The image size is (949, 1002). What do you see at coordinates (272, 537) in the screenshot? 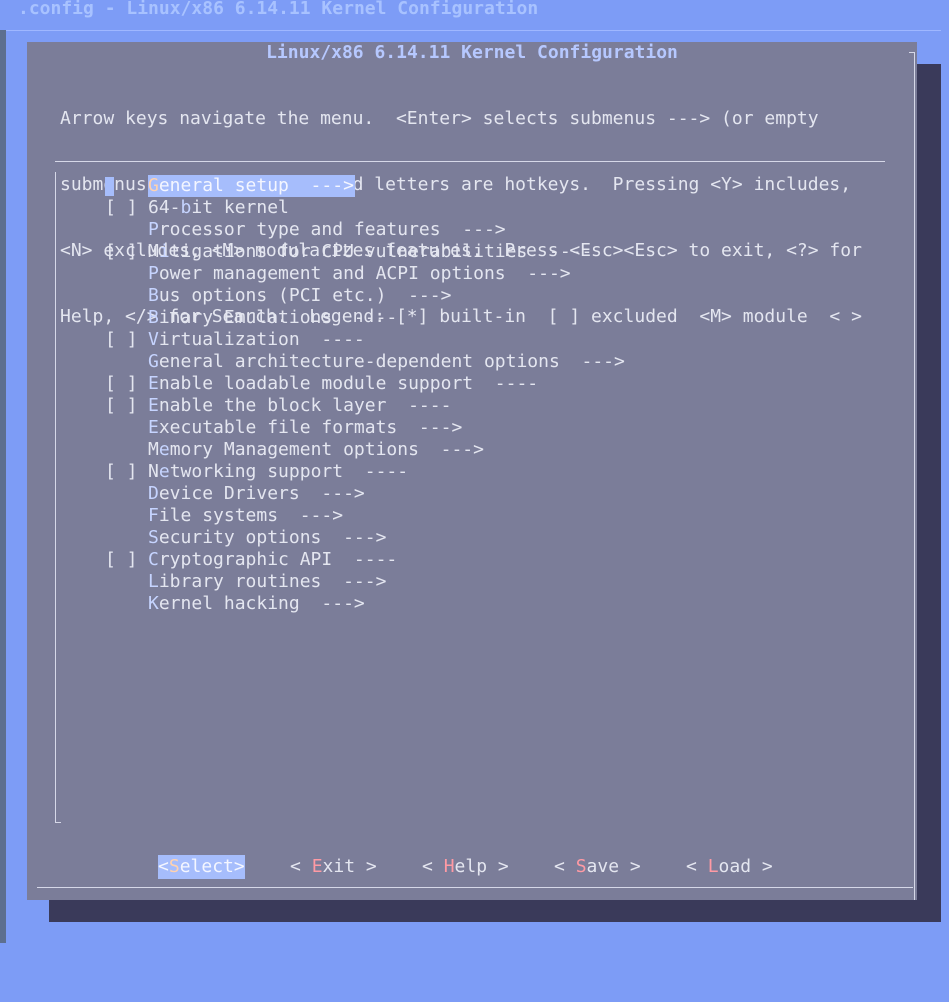
I see `menu-item-label-rest: ecurity options --->` at bounding box center [272, 537].